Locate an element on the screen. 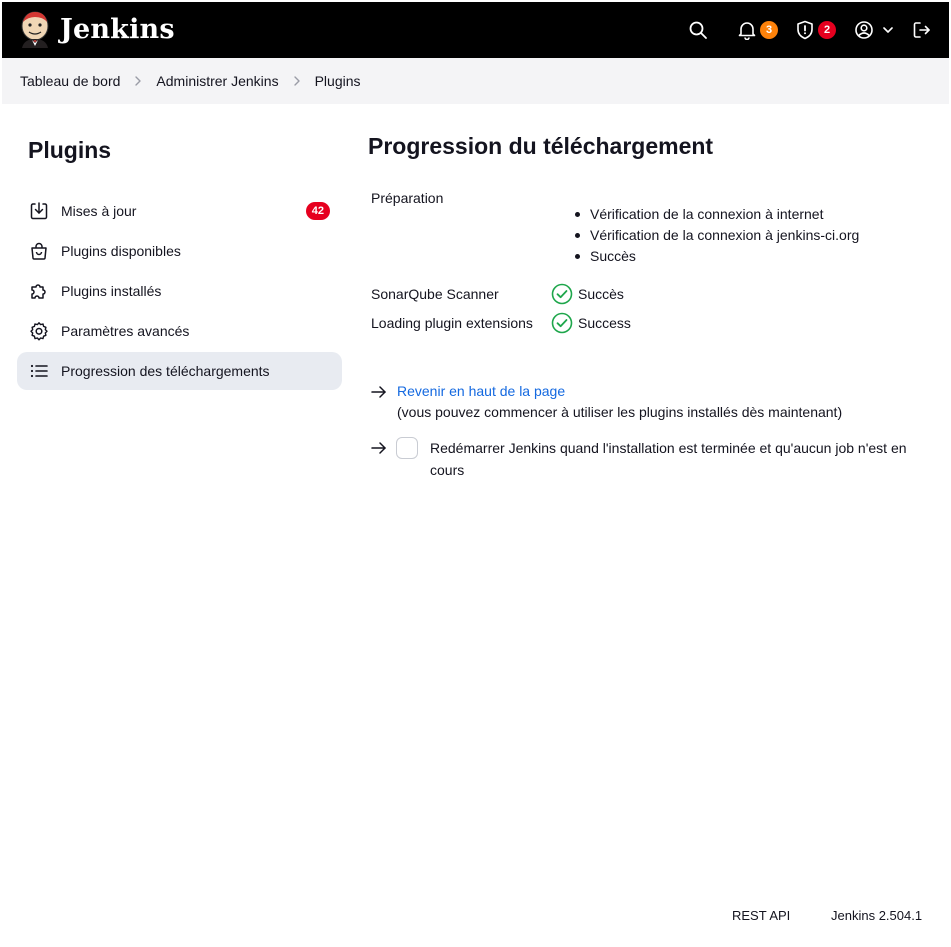 The width and height of the screenshot is (951, 947). shopping-bag-icon is located at coordinates (39, 251).